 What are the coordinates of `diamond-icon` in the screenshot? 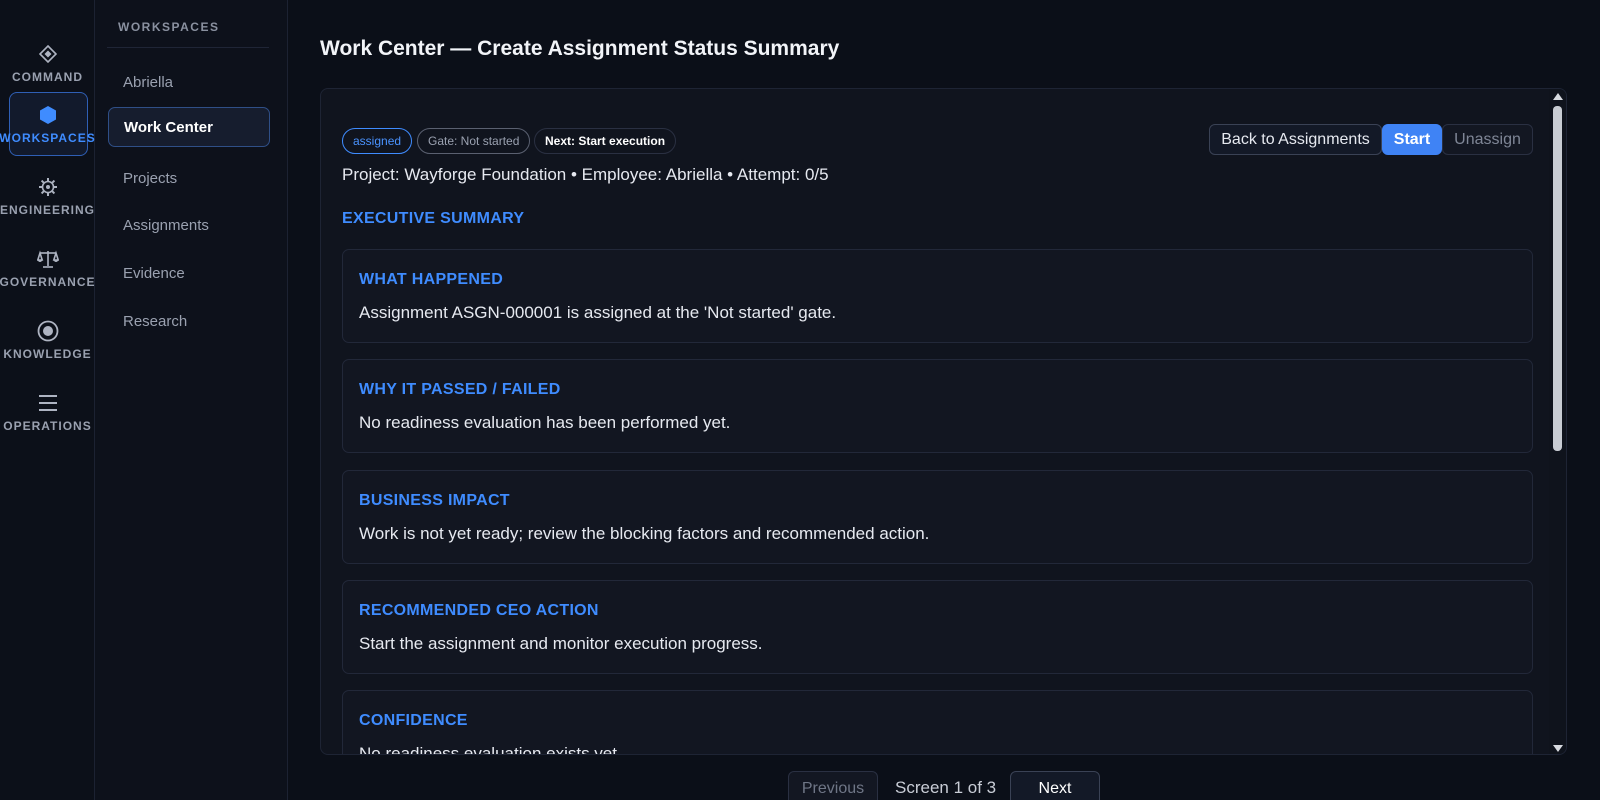 It's located at (47, 54).